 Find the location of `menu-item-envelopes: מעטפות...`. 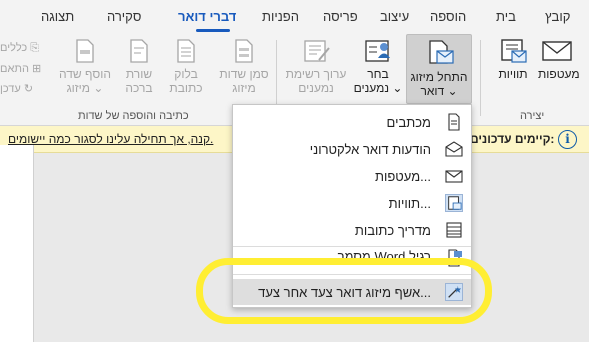

menu-item-envelopes: מעטפות... is located at coordinates (352, 176).